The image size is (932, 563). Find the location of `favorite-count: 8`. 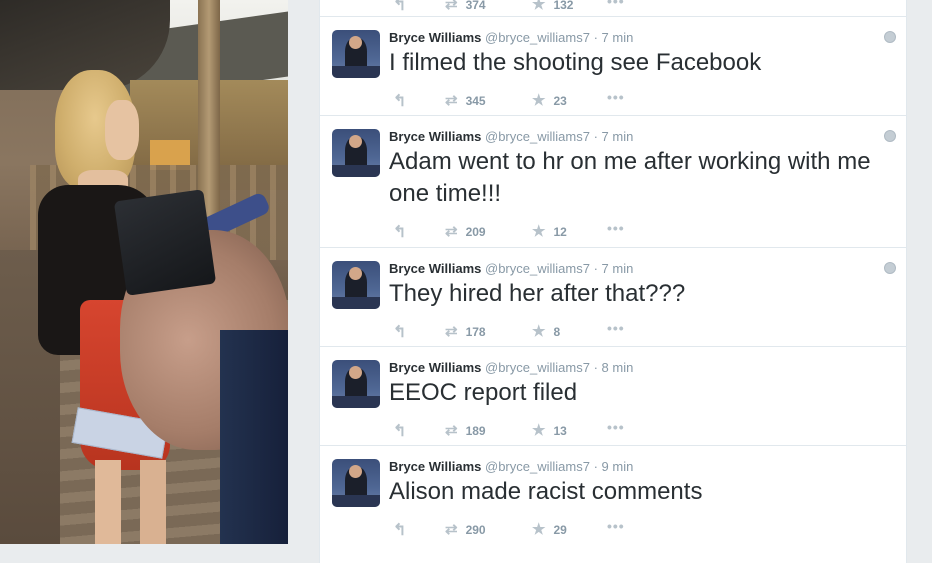

favorite-count: 8 is located at coordinates (557, 332).